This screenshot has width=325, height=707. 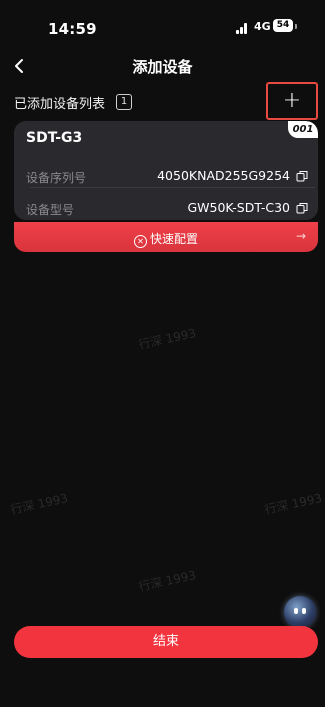 I want to click on model-label: 设备型号, so click(x=50, y=210).